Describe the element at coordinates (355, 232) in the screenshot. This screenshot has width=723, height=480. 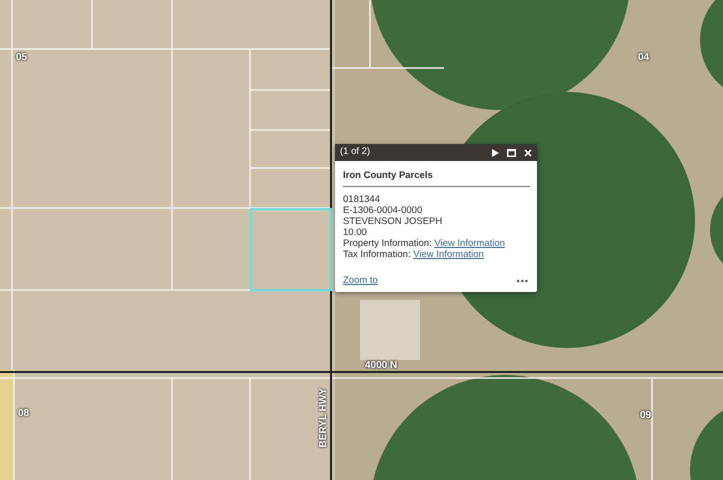
I see `attribute-value: 10.00` at that location.